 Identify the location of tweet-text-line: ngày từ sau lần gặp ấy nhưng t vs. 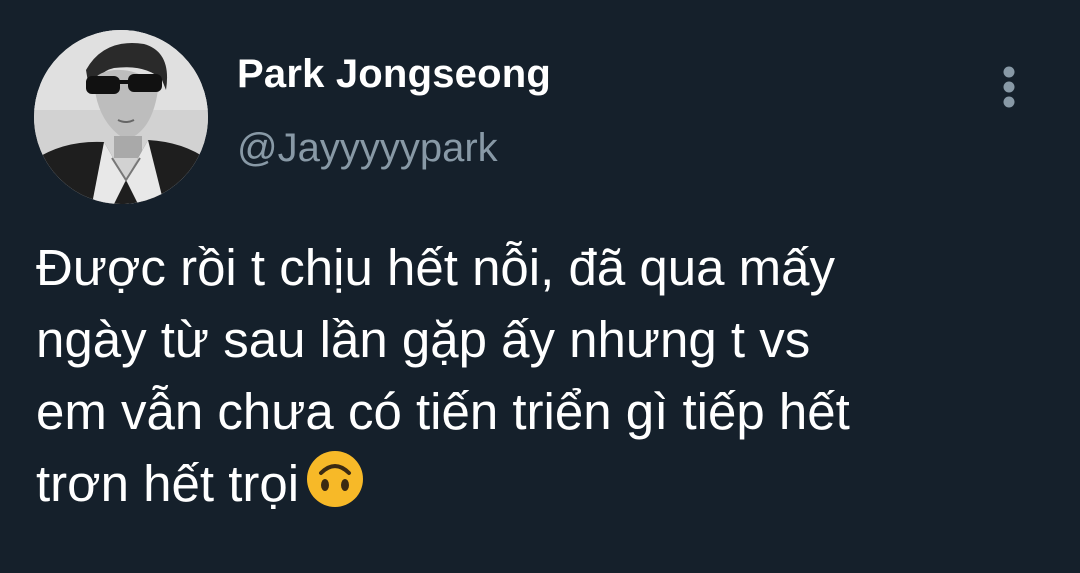
(423, 339).